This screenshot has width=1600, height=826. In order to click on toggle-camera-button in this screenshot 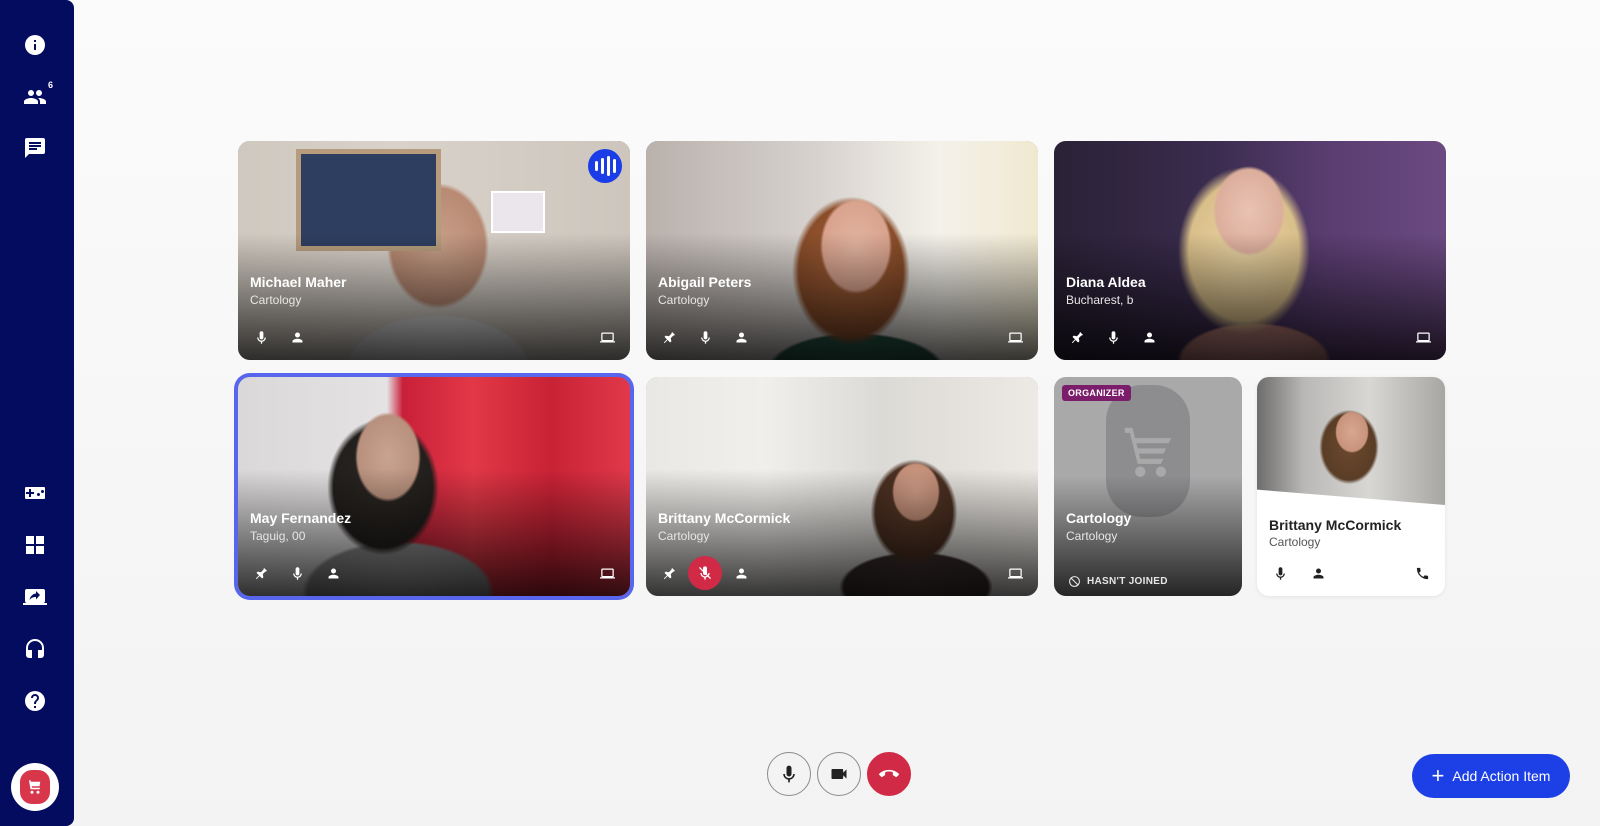, I will do `click(839, 774)`.